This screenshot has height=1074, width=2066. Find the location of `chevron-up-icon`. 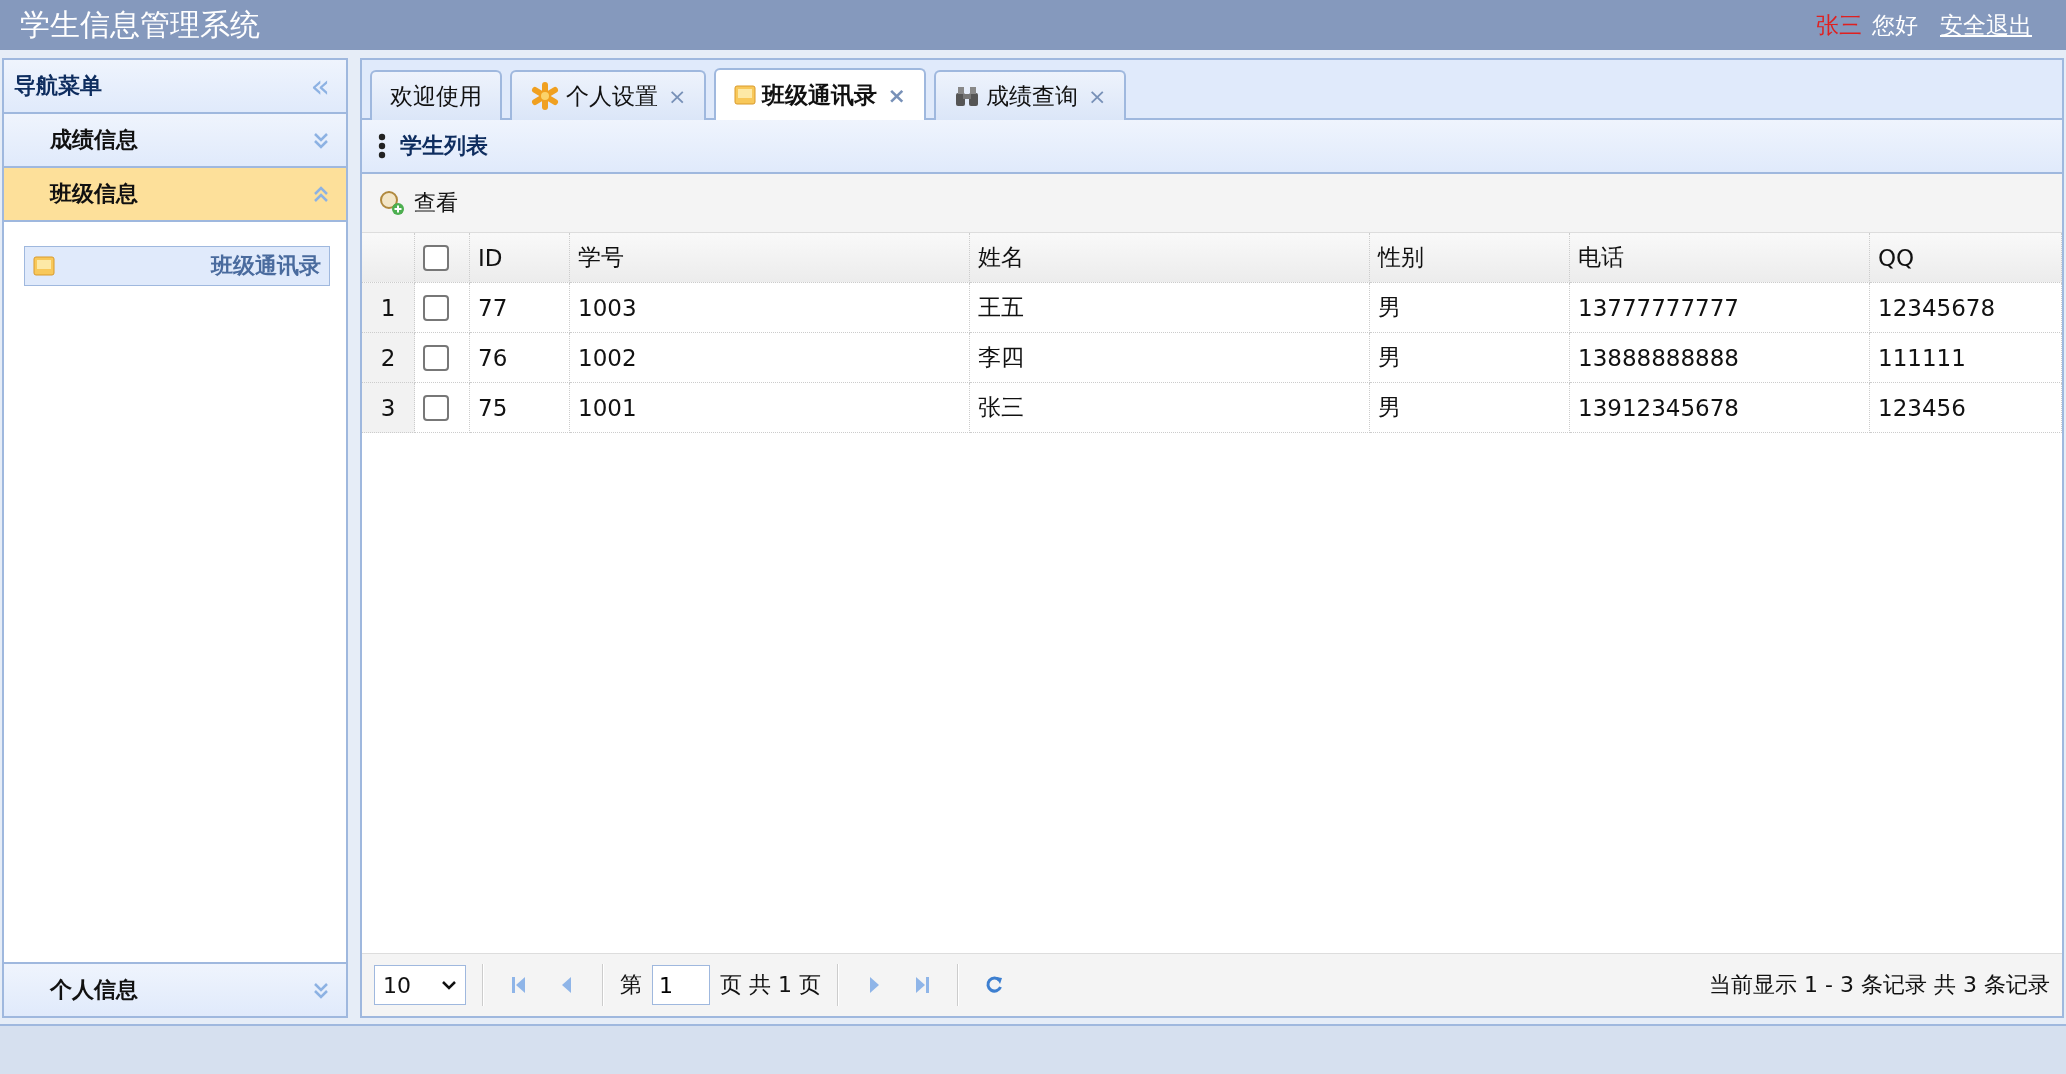

chevron-up-icon is located at coordinates (321, 194).